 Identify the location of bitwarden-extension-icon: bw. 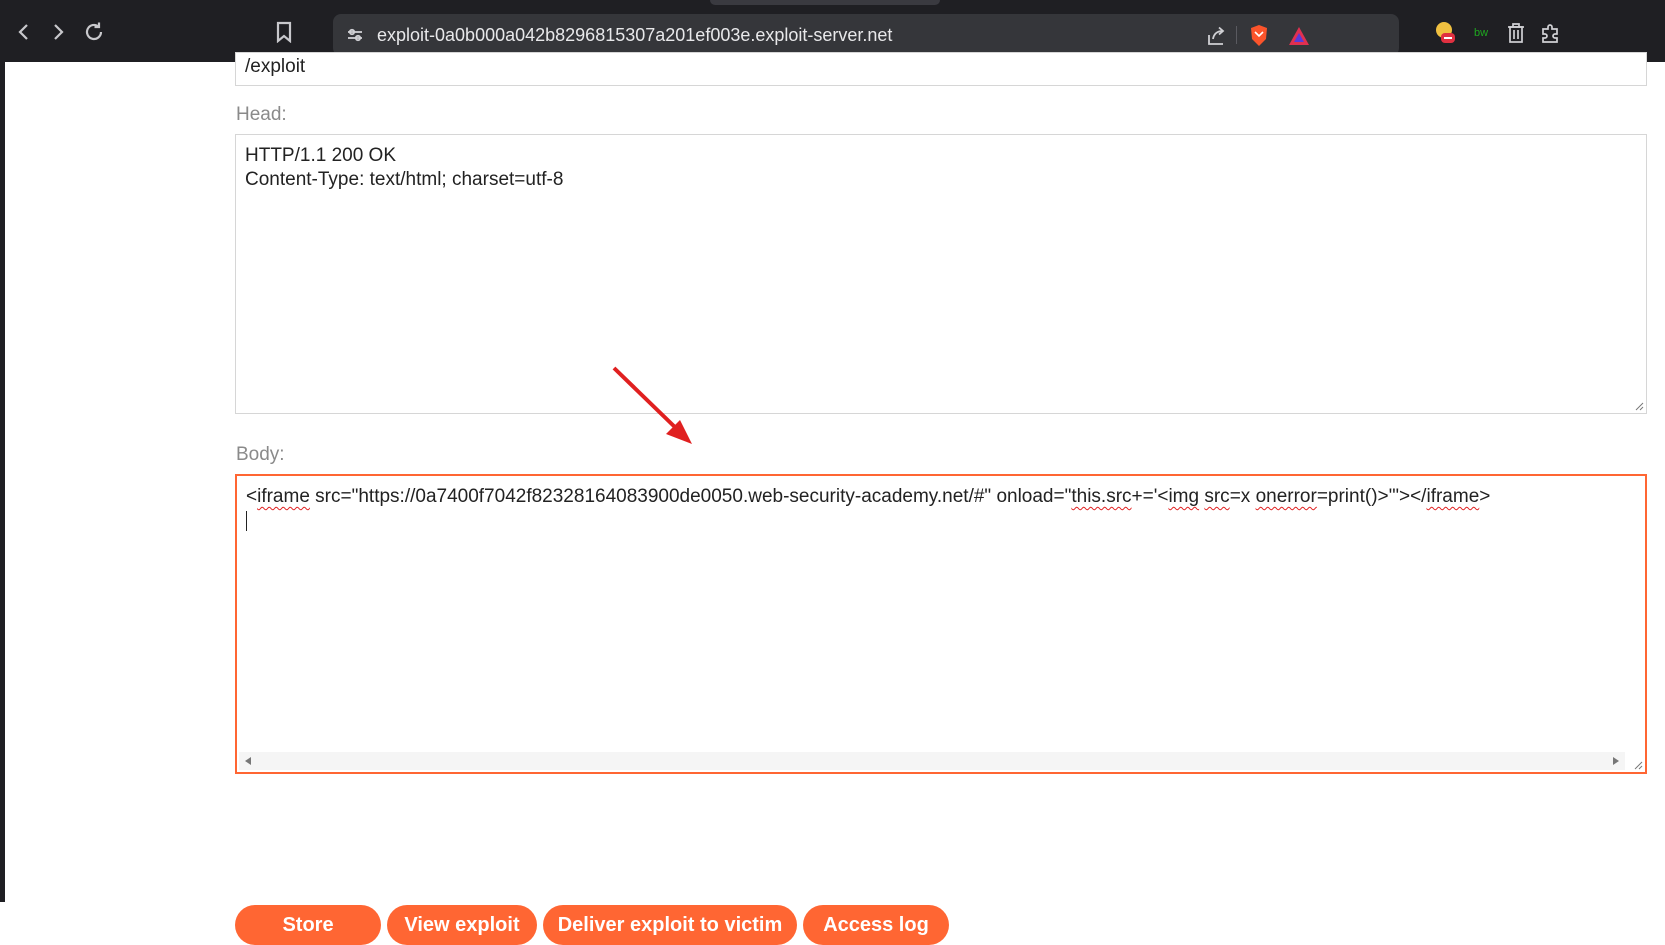
(1481, 33).